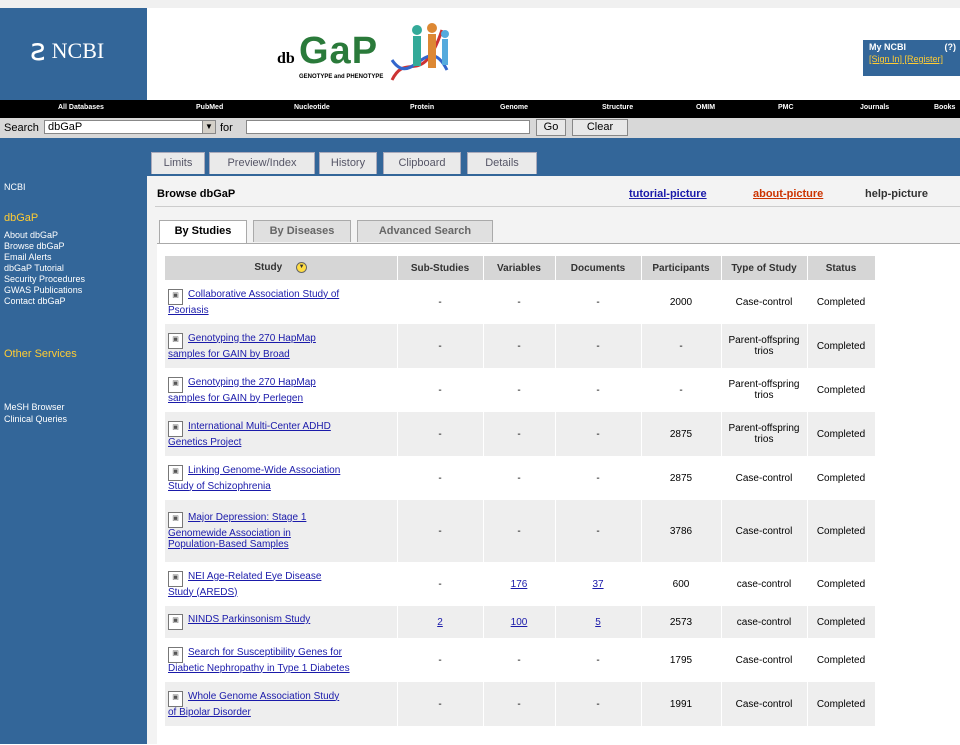  What do you see at coordinates (764, 660) in the screenshot?
I see `type-of-study-cell: Case-control` at bounding box center [764, 660].